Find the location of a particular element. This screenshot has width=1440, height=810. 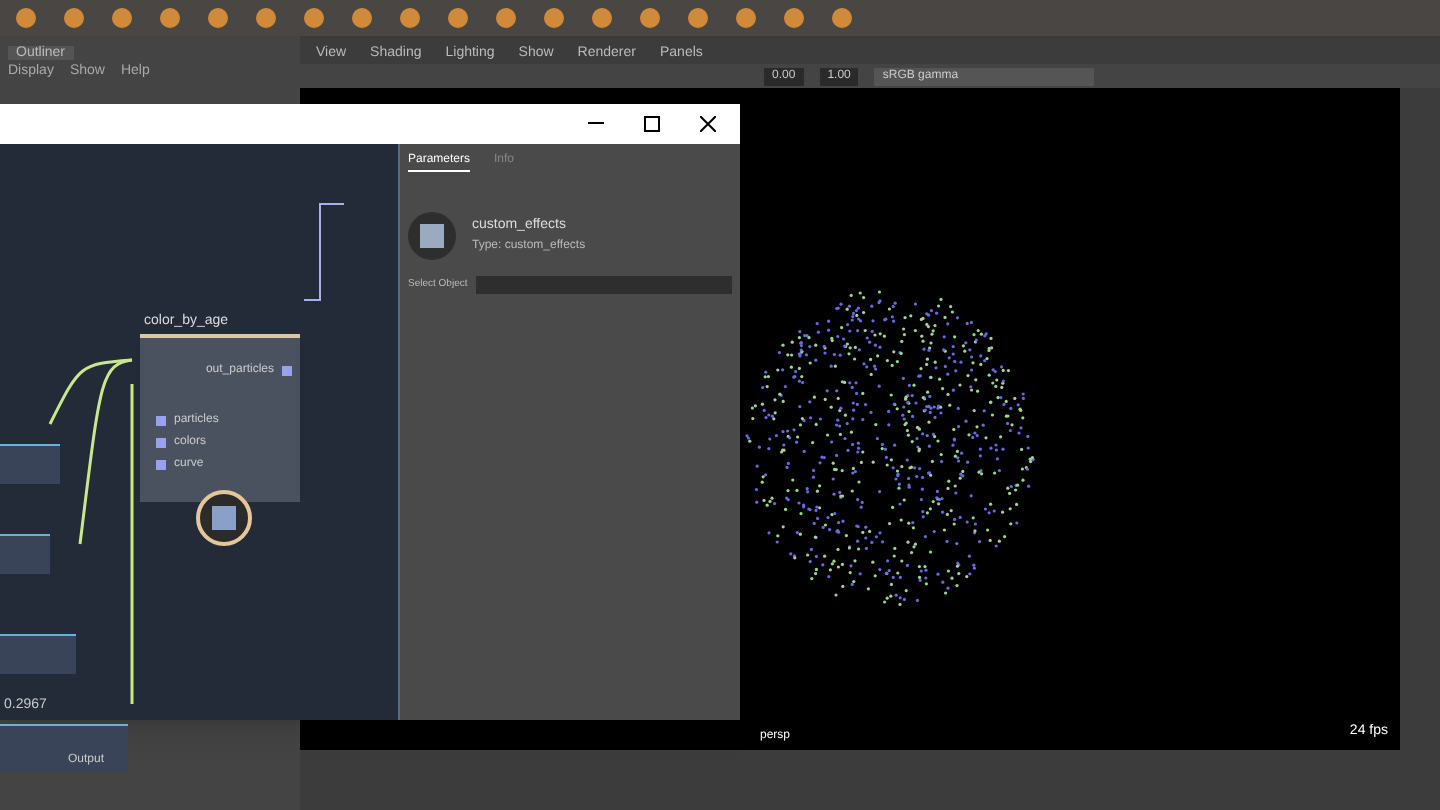

minimize-icon is located at coordinates (596, 124).